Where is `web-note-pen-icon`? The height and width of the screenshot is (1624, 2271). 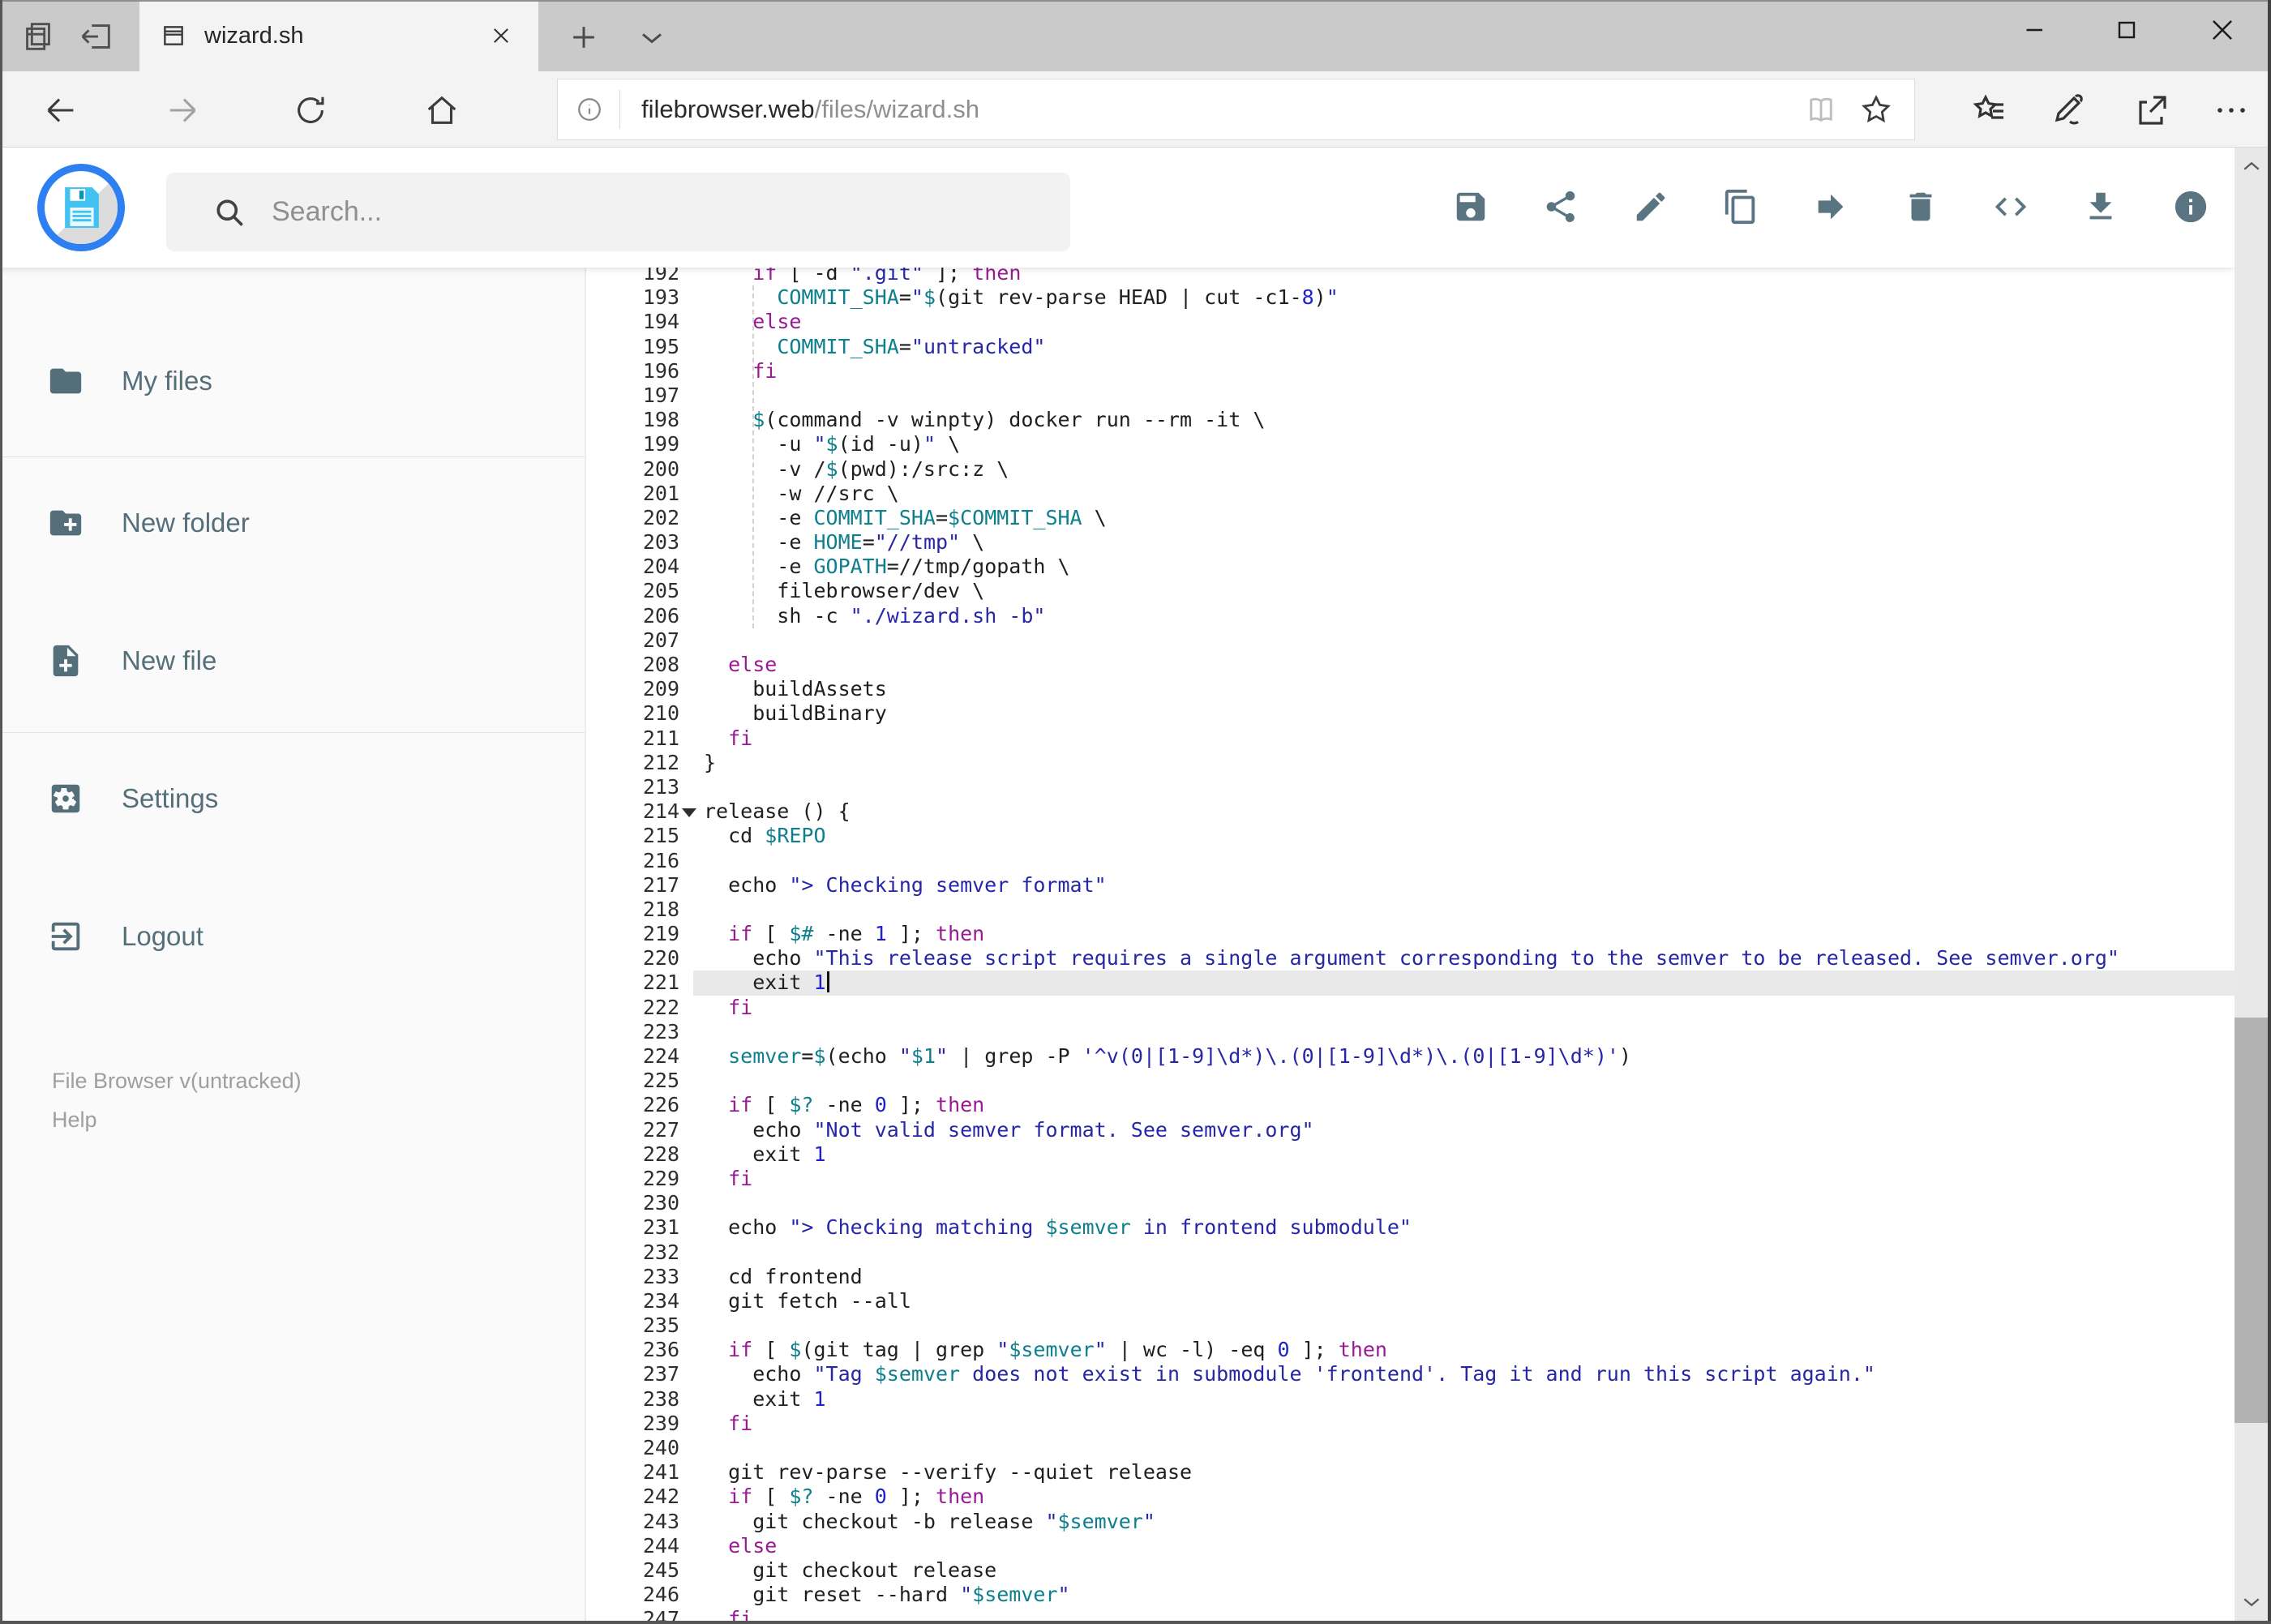 web-note-pen-icon is located at coordinates (2070, 111).